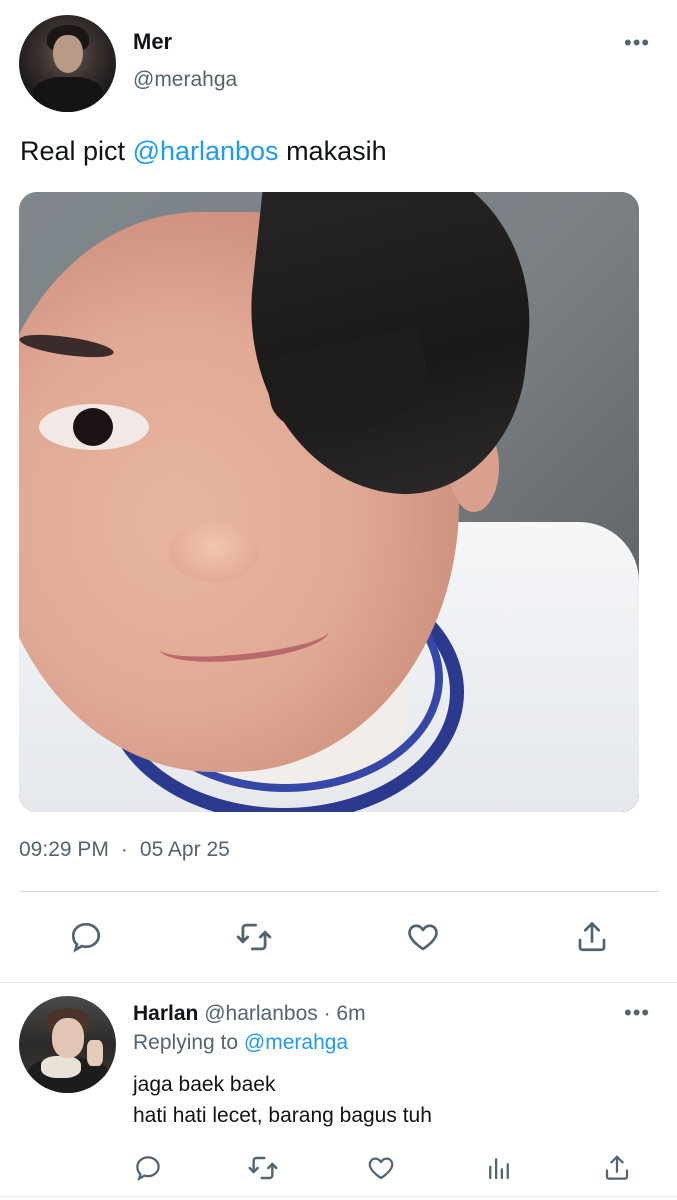 This screenshot has width=677, height=1200. I want to click on like-button, so click(423, 937).